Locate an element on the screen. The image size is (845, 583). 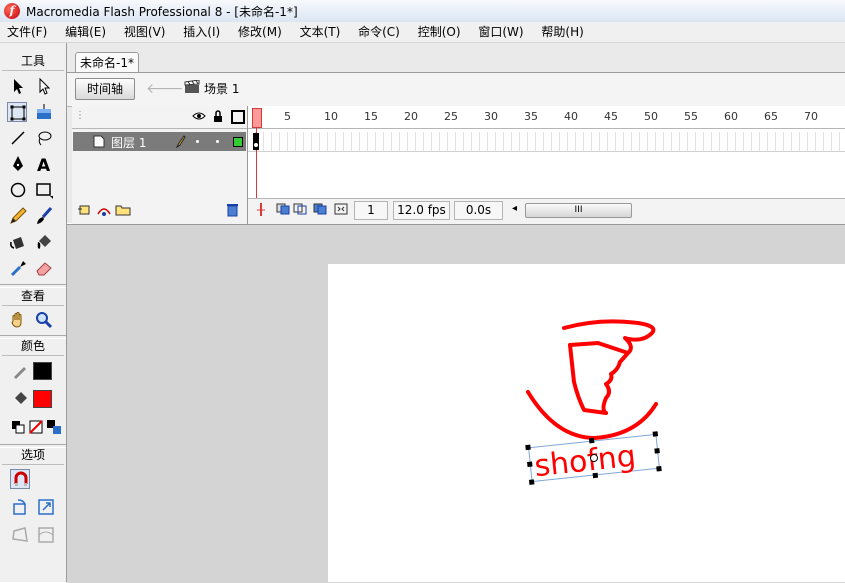
transform-pivot-point is located at coordinates (594, 458).